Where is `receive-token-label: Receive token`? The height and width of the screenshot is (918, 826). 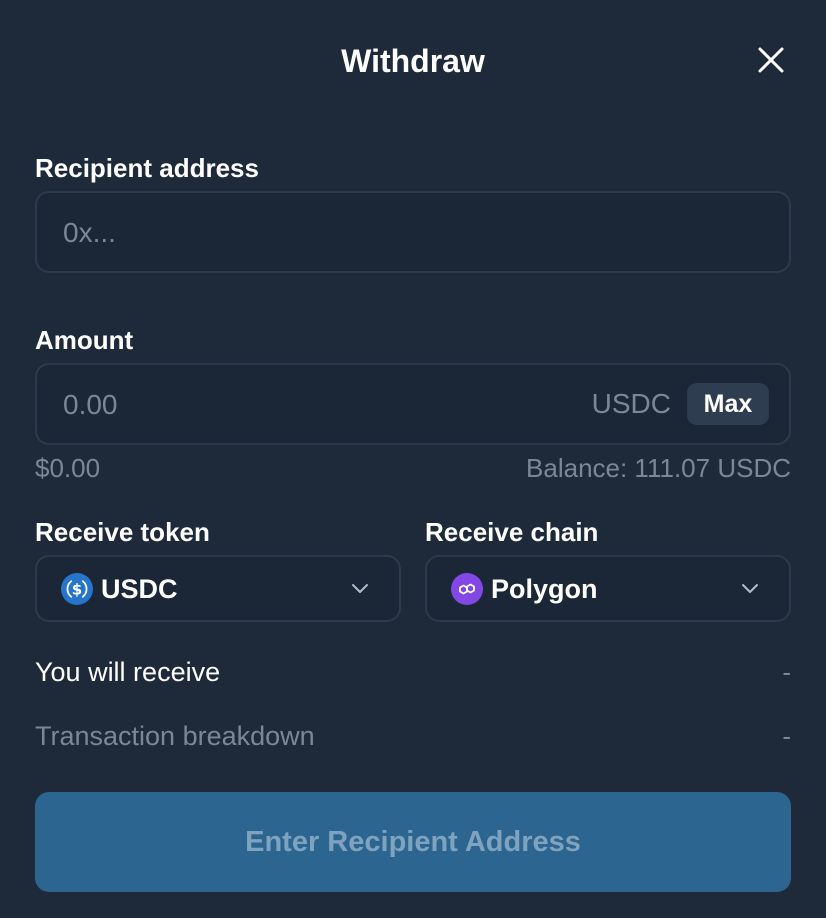
receive-token-label: Receive token is located at coordinates (122, 532).